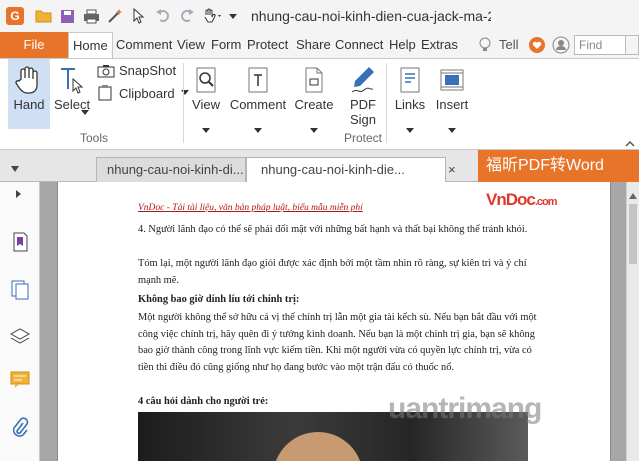  I want to click on close-tab-icon: ×, so click(452, 169).